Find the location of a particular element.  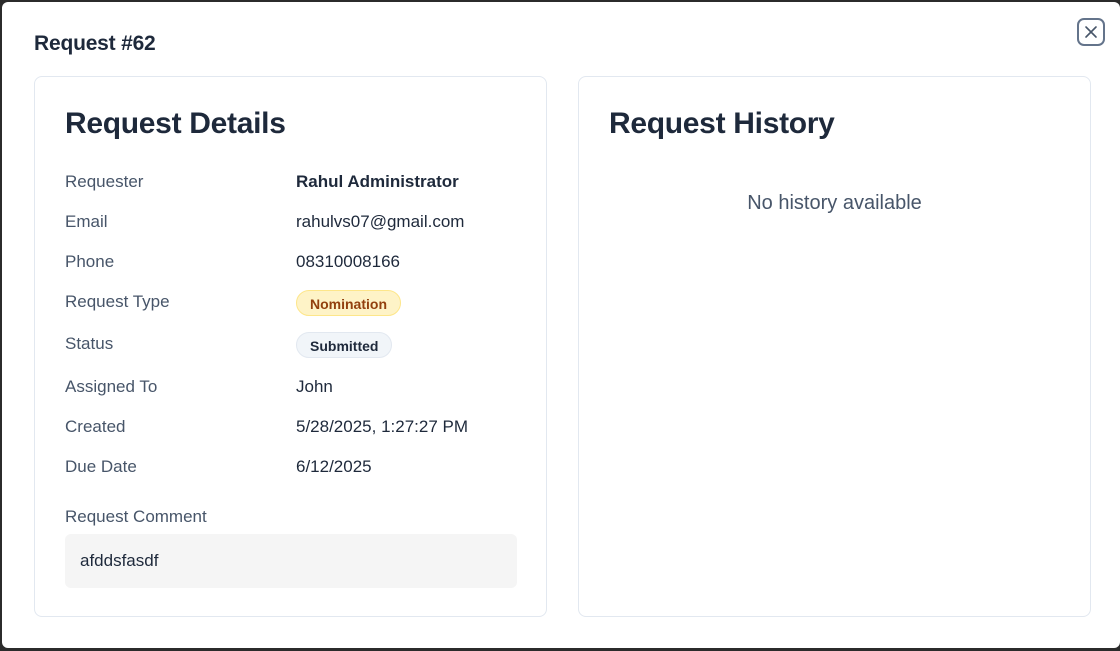

requester-name: Rahul Administrator is located at coordinates (377, 181).